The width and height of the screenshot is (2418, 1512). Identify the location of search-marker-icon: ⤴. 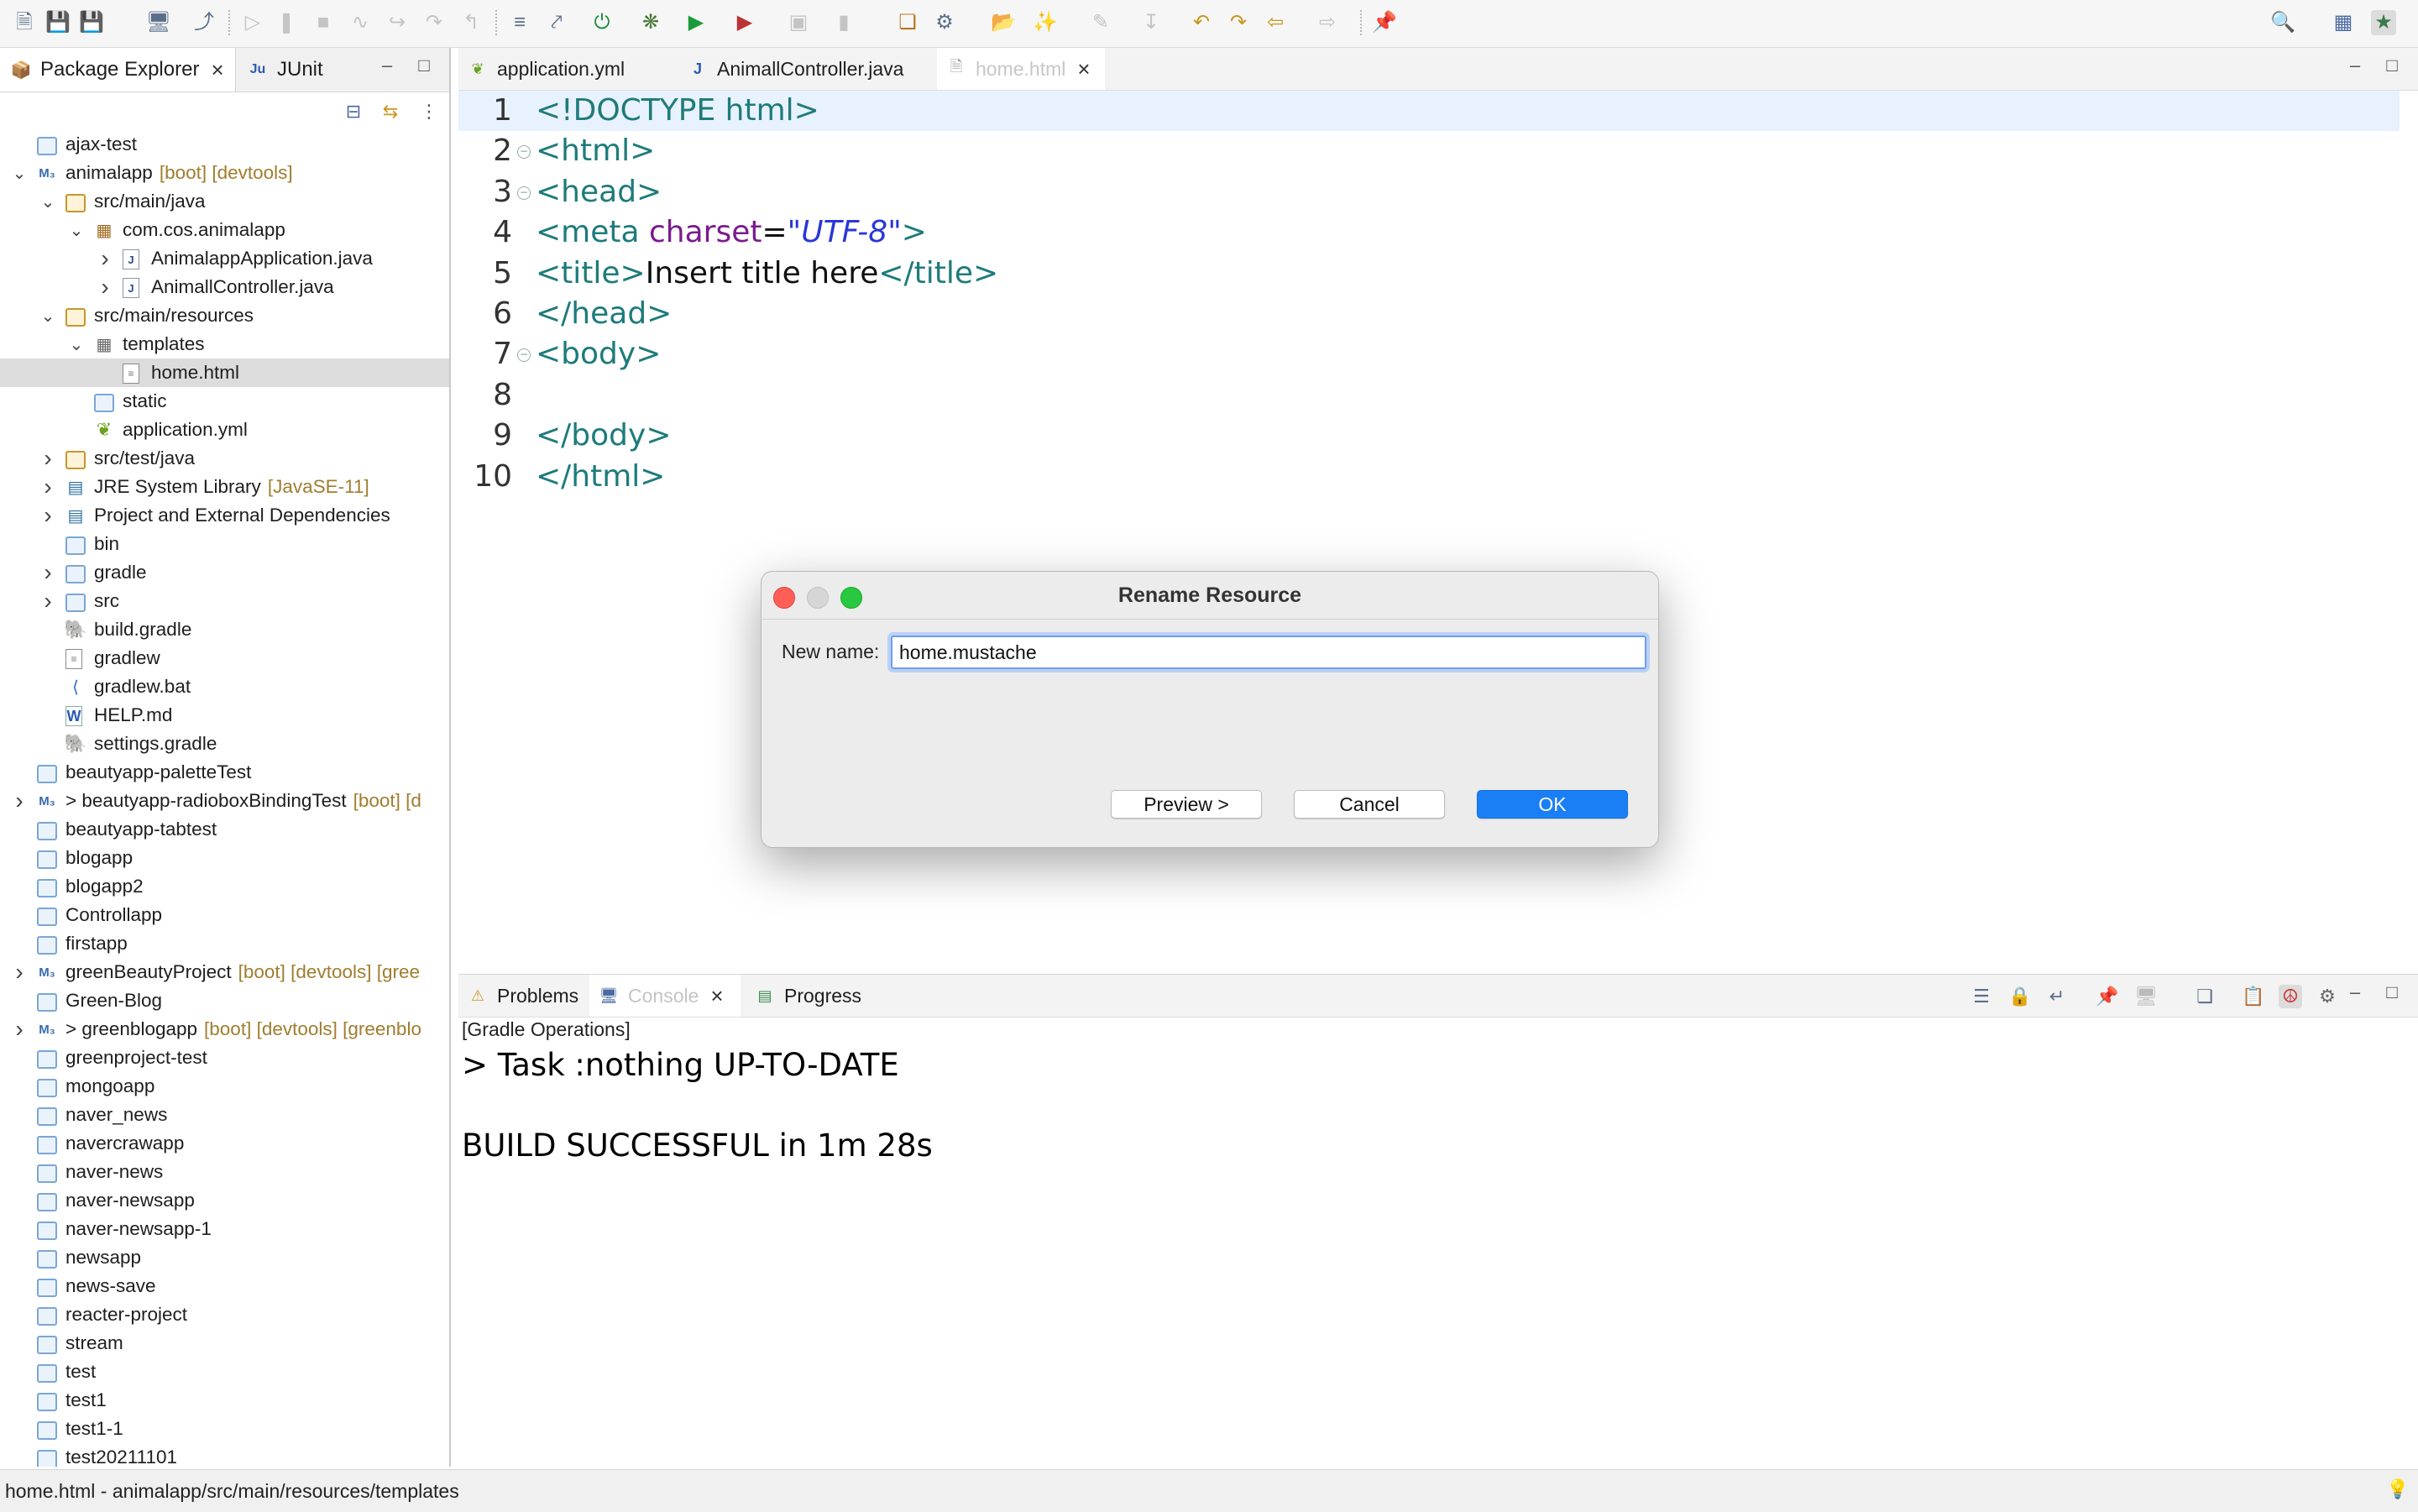
(204, 22).